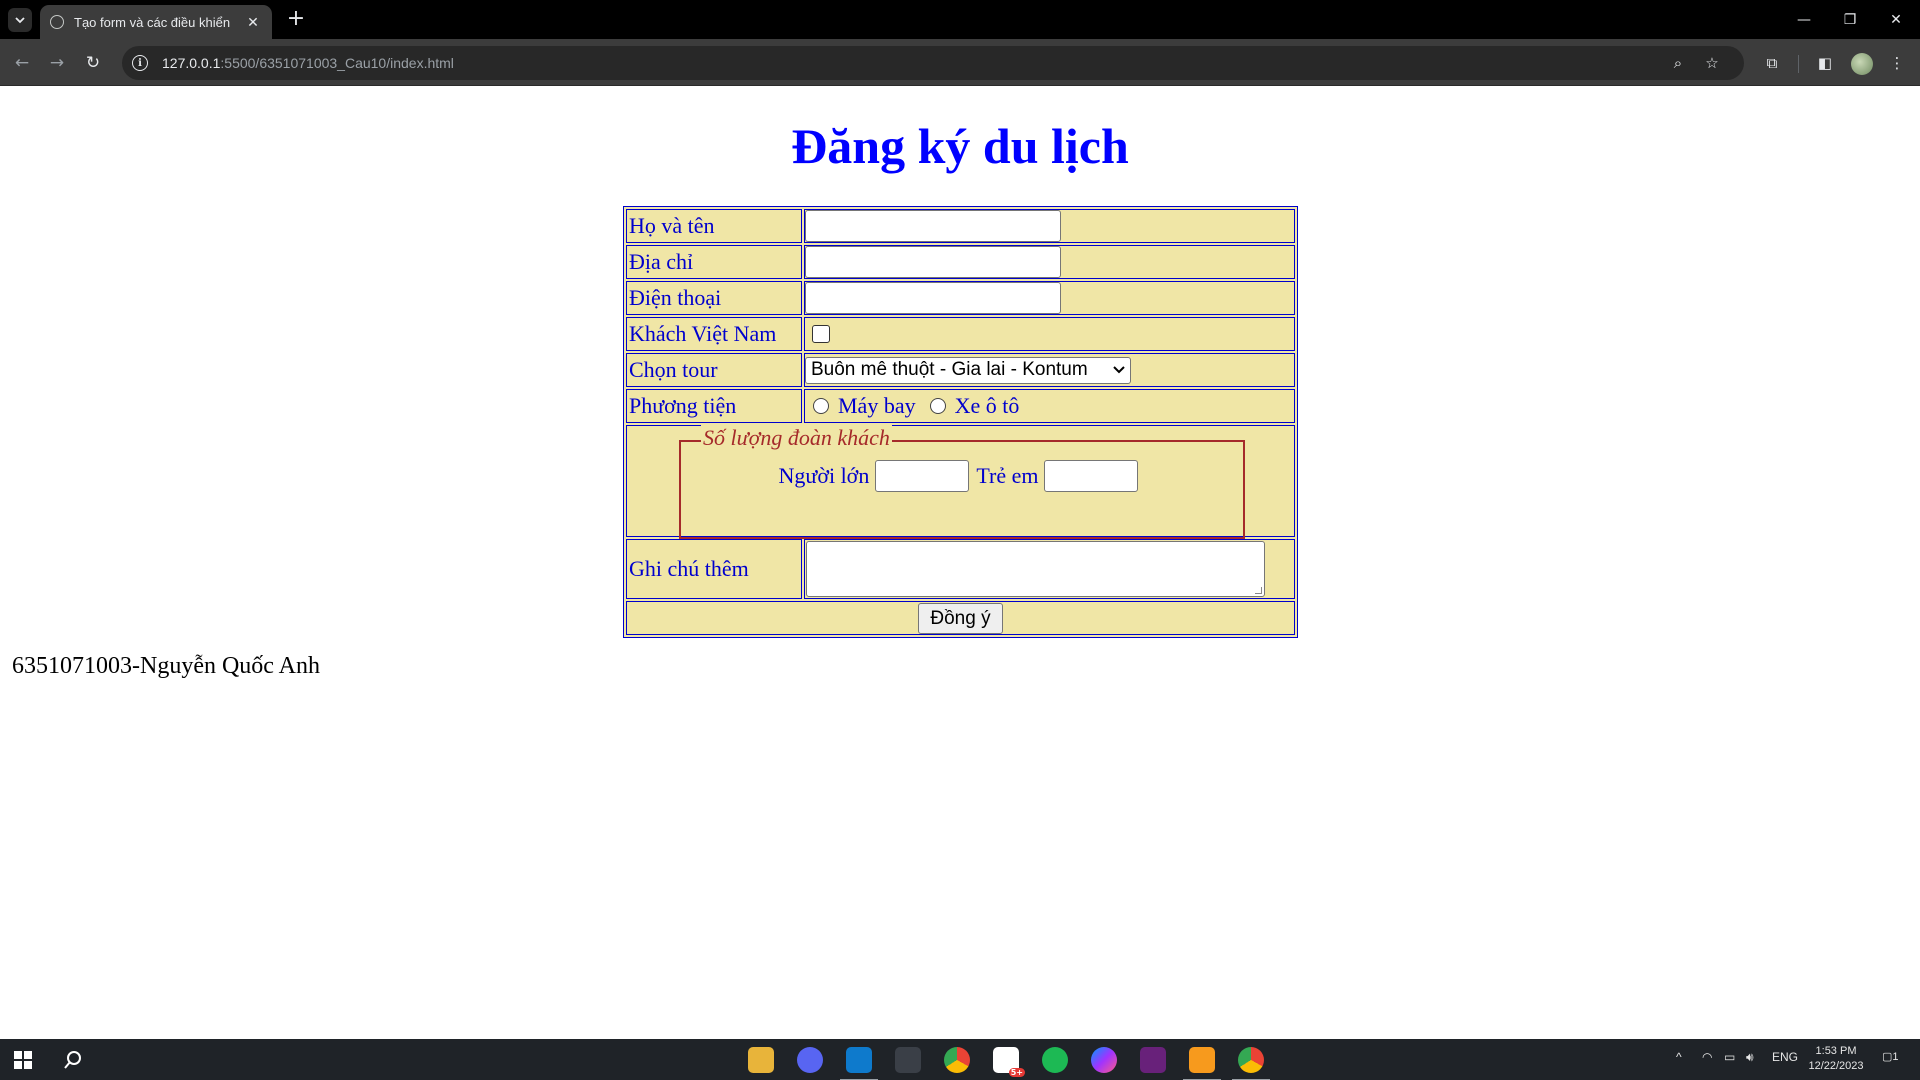 Image resolution: width=1920 pixels, height=1080 pixels. Describe the element at coordinates (960, 19) in the screenshot. I see `browser-tab-bar: Tạo form và các điều khiển ✕ + — ❐ ✕` at that location.